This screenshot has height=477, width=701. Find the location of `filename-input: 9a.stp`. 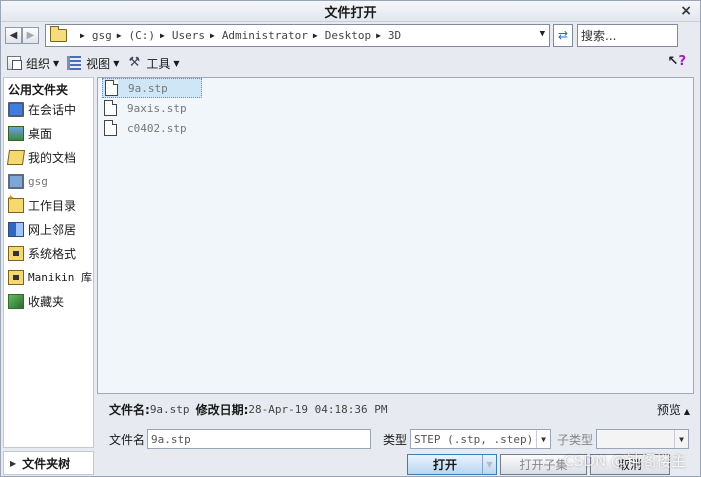

filename-input: 9a.stp is located at coordinates (259, 439).